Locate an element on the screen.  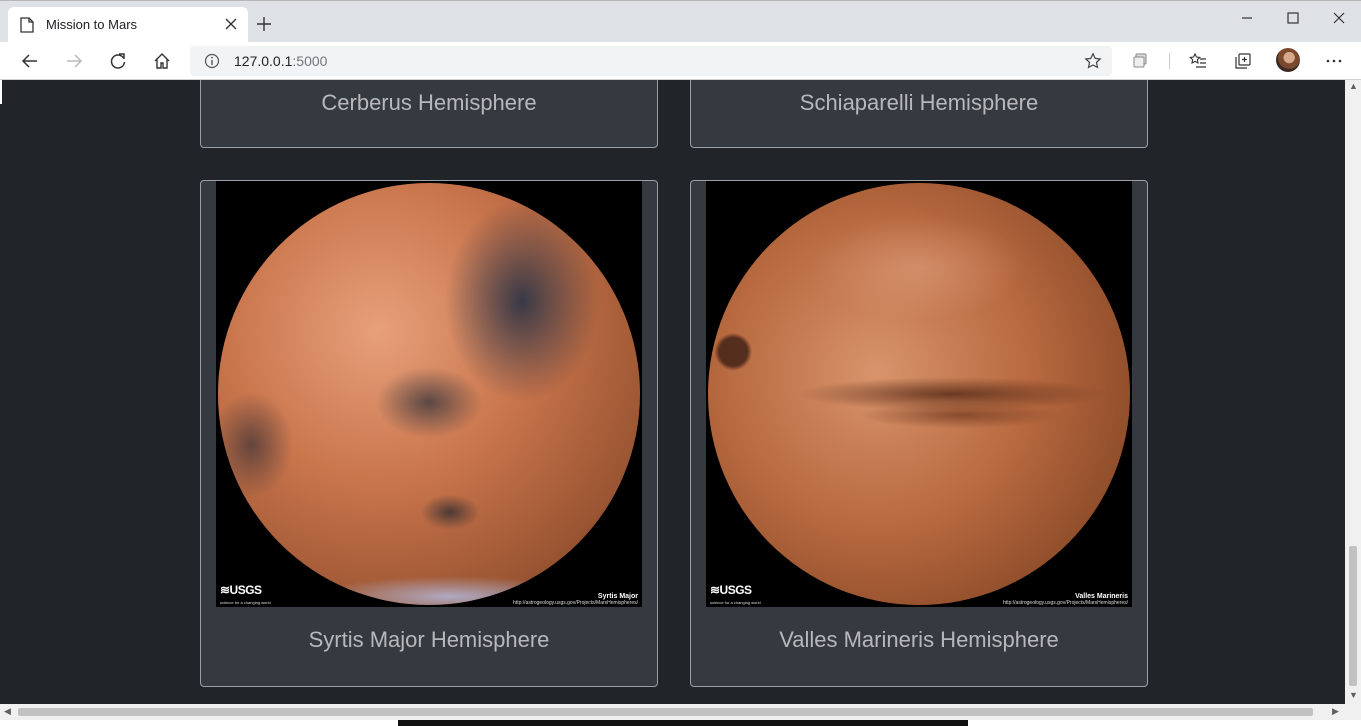
tab-title: Mission to Mars is located at coordinates (92, 24).